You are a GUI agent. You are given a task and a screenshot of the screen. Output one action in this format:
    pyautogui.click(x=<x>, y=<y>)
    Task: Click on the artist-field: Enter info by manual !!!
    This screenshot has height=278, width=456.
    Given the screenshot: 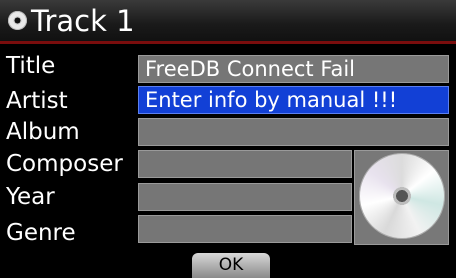 What is the action you would take?
    pyautogui.click(x=293, y=100)
    